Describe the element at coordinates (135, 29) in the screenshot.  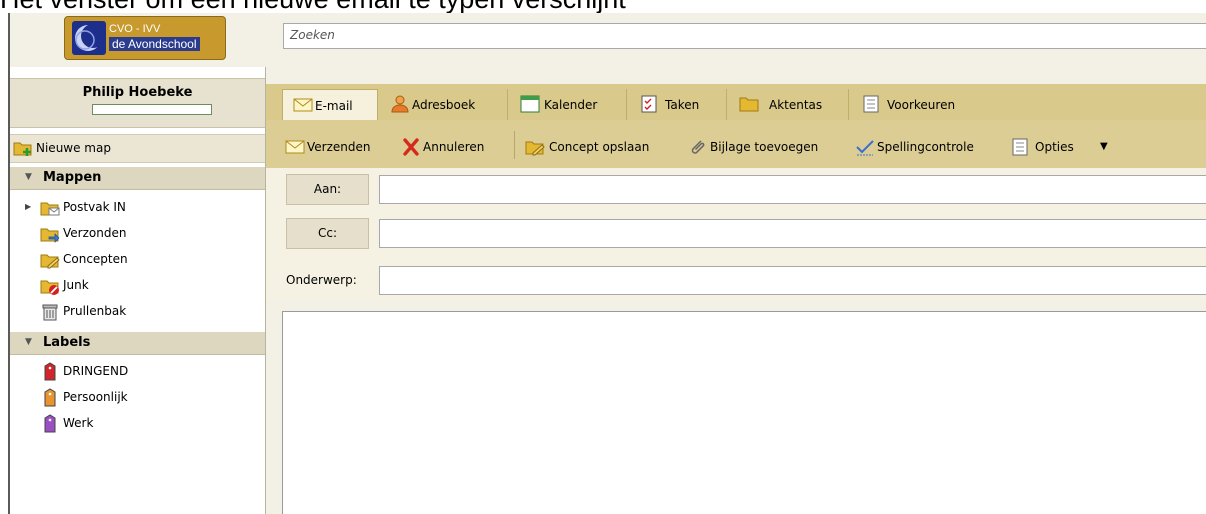
I see `logo-line1: CVO - IVV` at that location.